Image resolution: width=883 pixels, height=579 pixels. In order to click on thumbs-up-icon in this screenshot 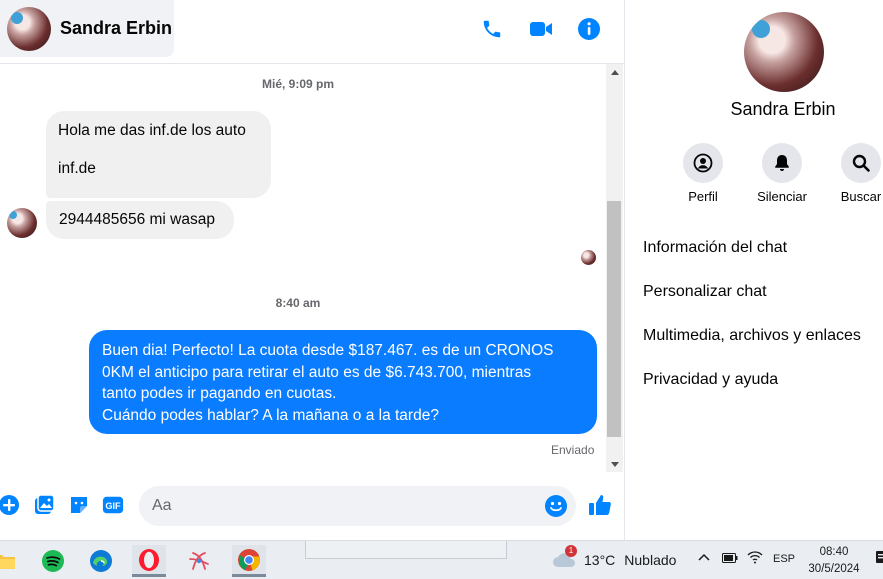, I will do `click(600, 505)`.